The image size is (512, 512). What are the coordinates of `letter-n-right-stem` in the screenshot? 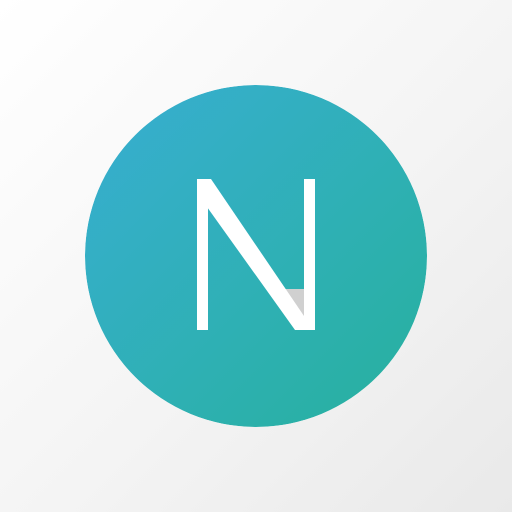 It's located at (309, 254).